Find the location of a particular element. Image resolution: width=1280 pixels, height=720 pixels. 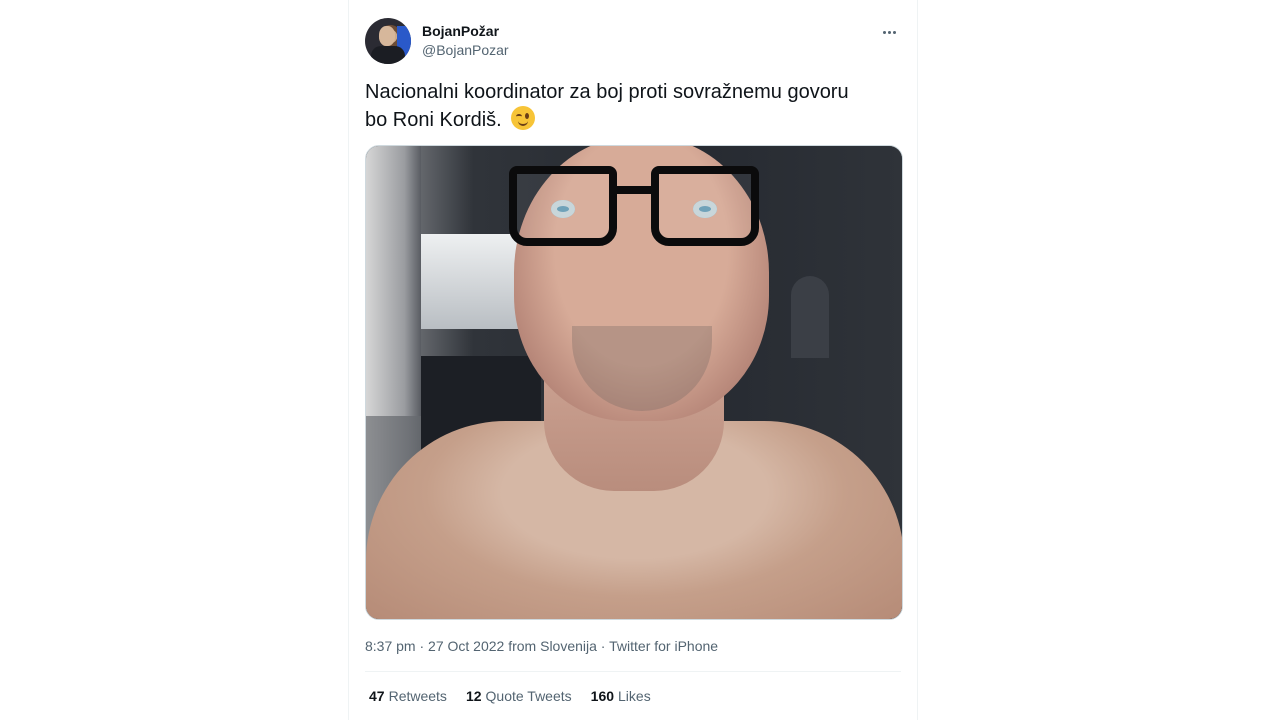

likes-stat: 160 Likes is located at coordinates (621, 696).